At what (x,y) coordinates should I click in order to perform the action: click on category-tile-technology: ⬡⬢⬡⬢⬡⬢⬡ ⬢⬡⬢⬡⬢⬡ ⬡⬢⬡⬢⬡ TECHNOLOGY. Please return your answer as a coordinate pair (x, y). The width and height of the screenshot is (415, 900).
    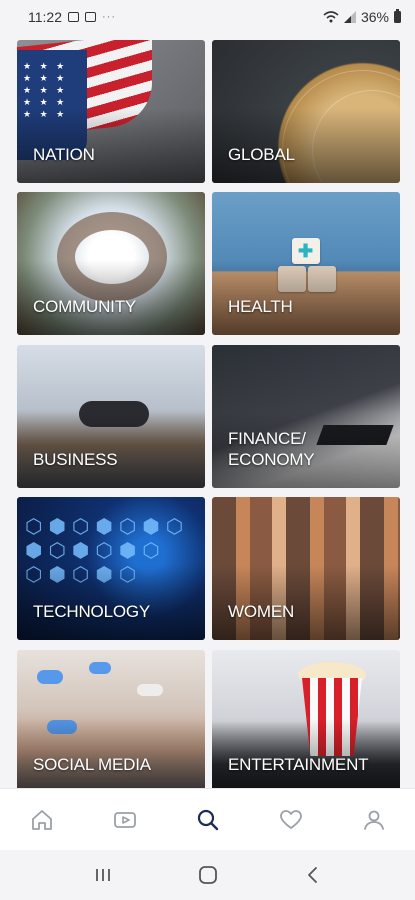
    Looking at the image, I should click on (111, 568).